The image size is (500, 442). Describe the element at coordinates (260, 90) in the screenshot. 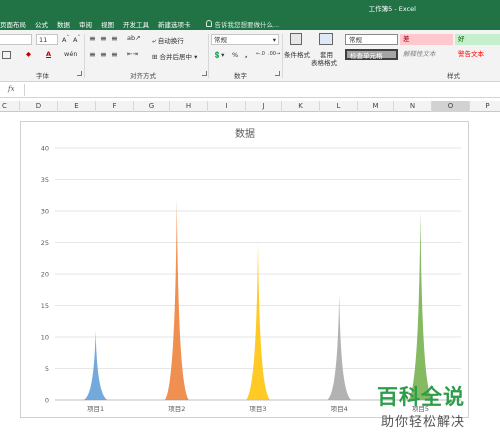

I see `formula-input` at that location.